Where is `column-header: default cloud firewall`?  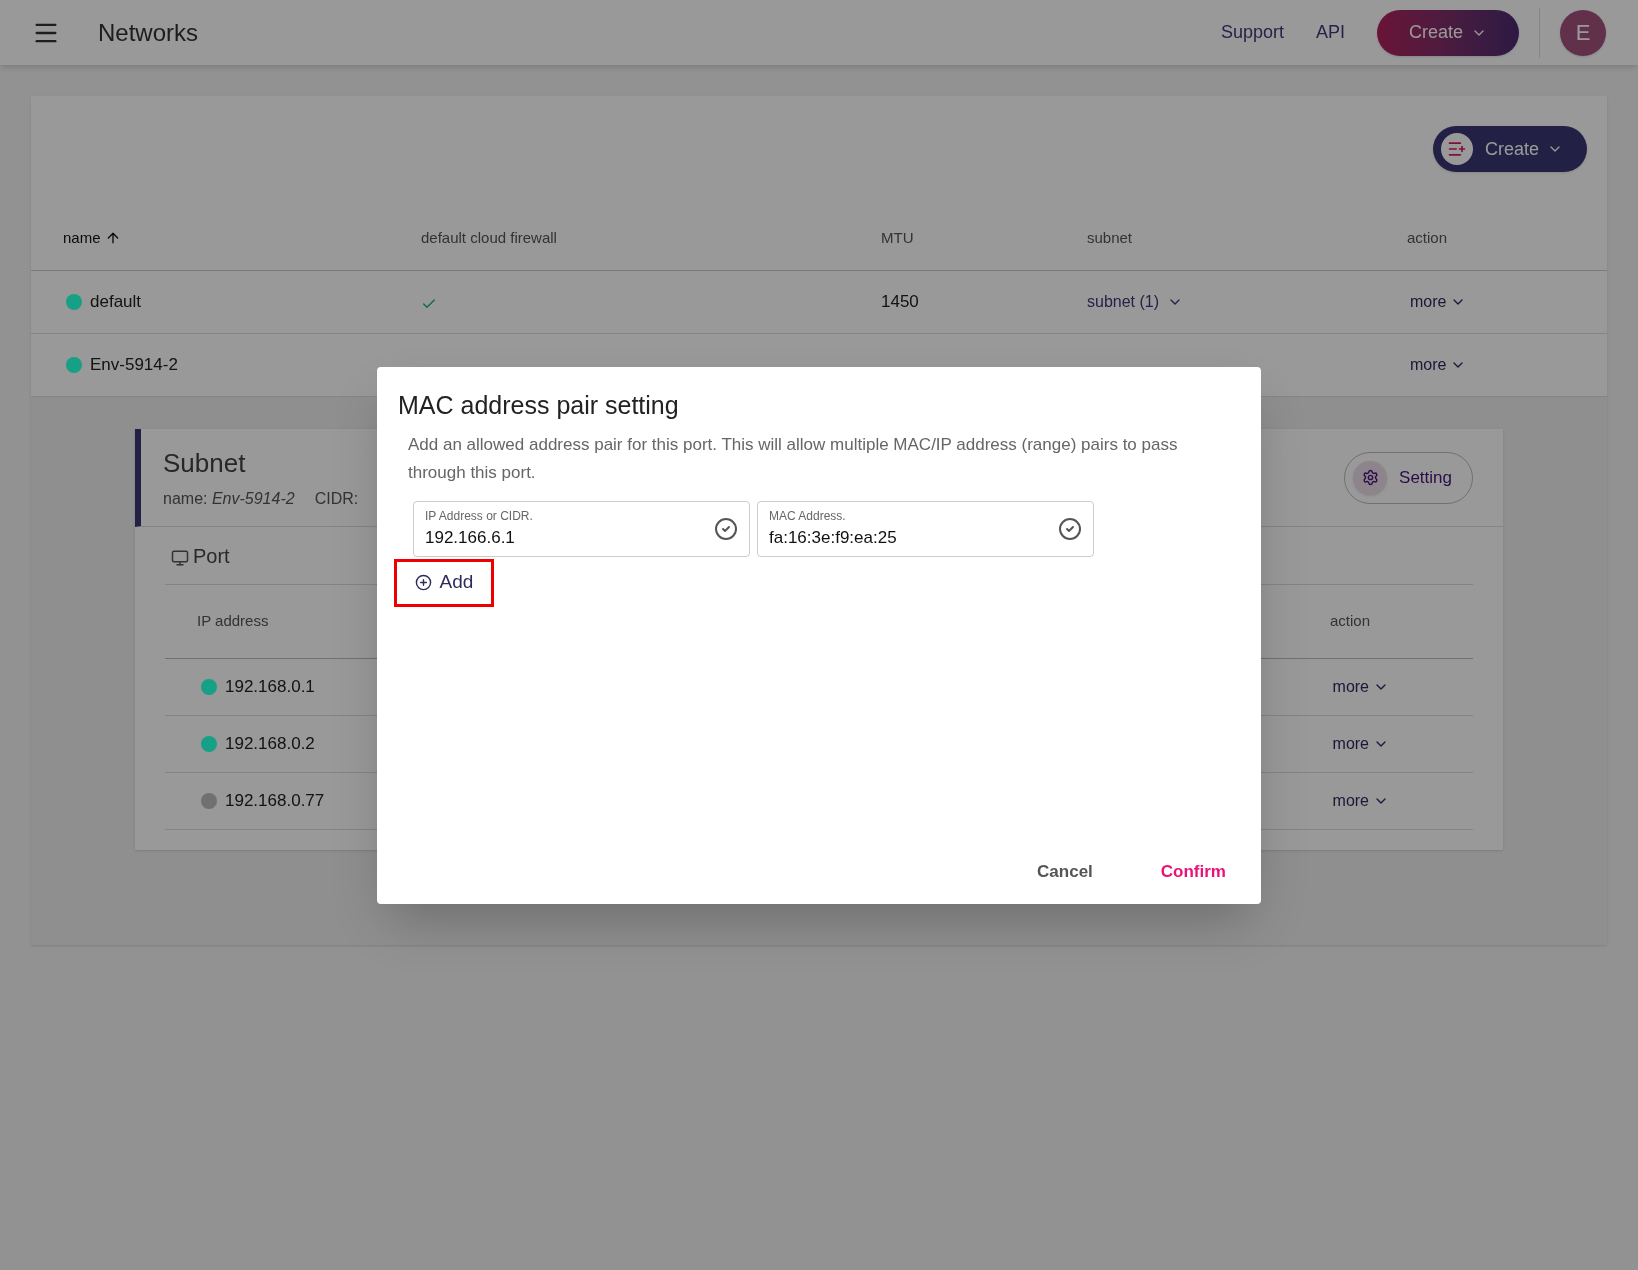
column-header: default cloud firewall is located at coordinates (489, 238).